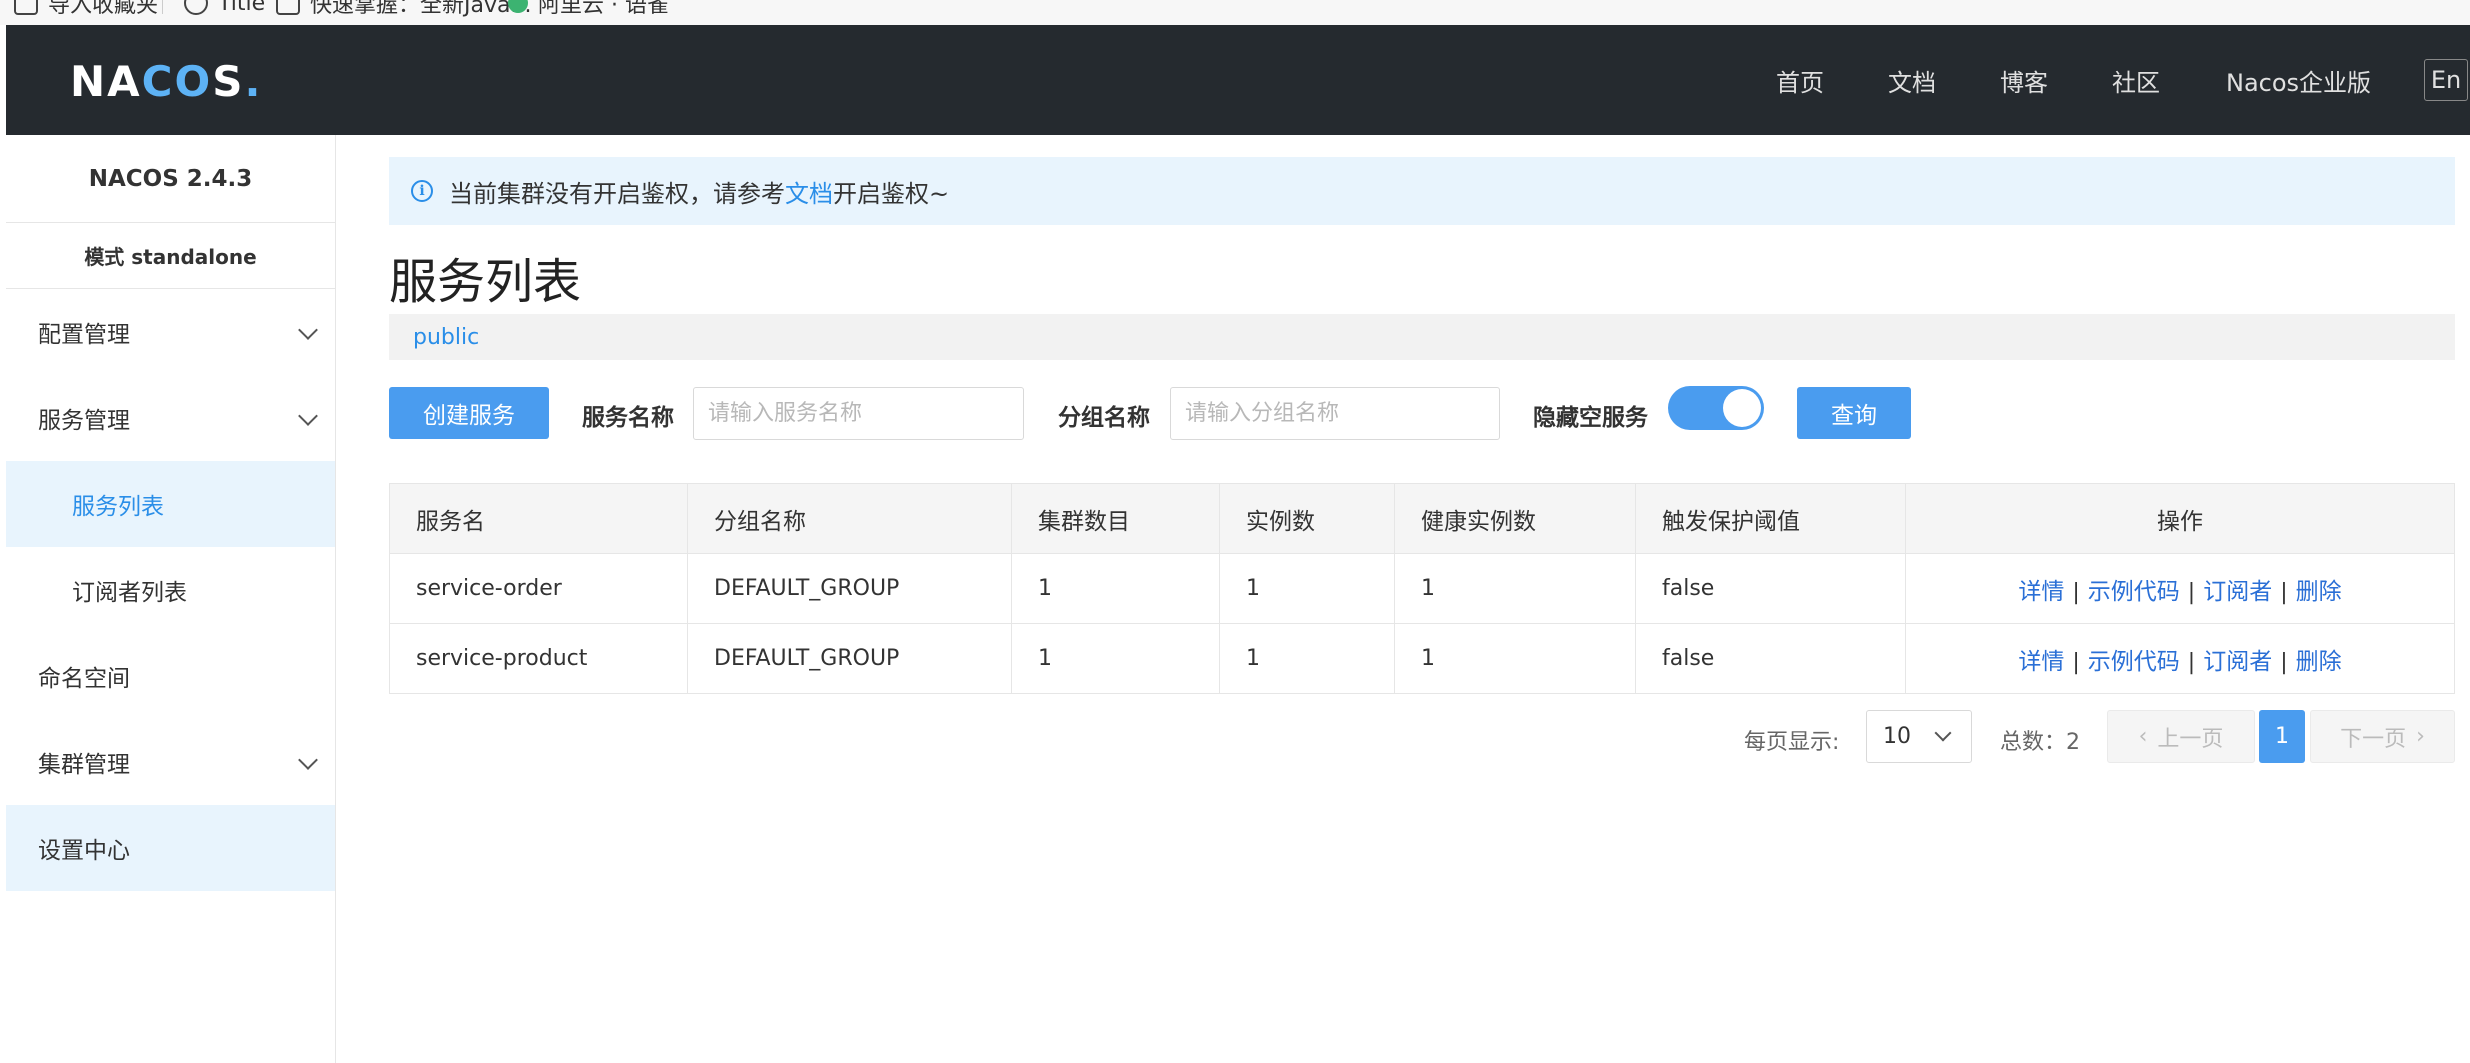 This screenshot has width=2470, height=1063. What do you see at coordinates (26, 7) in the screenshot?
I see `folder-icon` at bounding box center [26, 7].